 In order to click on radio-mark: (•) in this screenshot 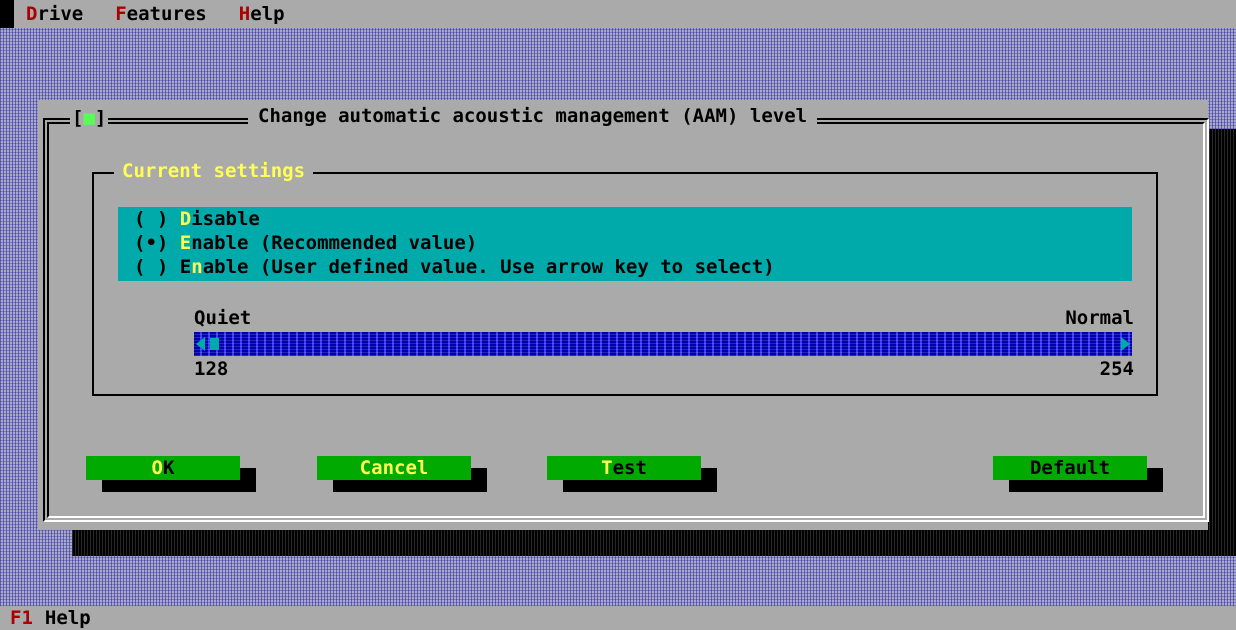, I will do `click(151, 243)`.